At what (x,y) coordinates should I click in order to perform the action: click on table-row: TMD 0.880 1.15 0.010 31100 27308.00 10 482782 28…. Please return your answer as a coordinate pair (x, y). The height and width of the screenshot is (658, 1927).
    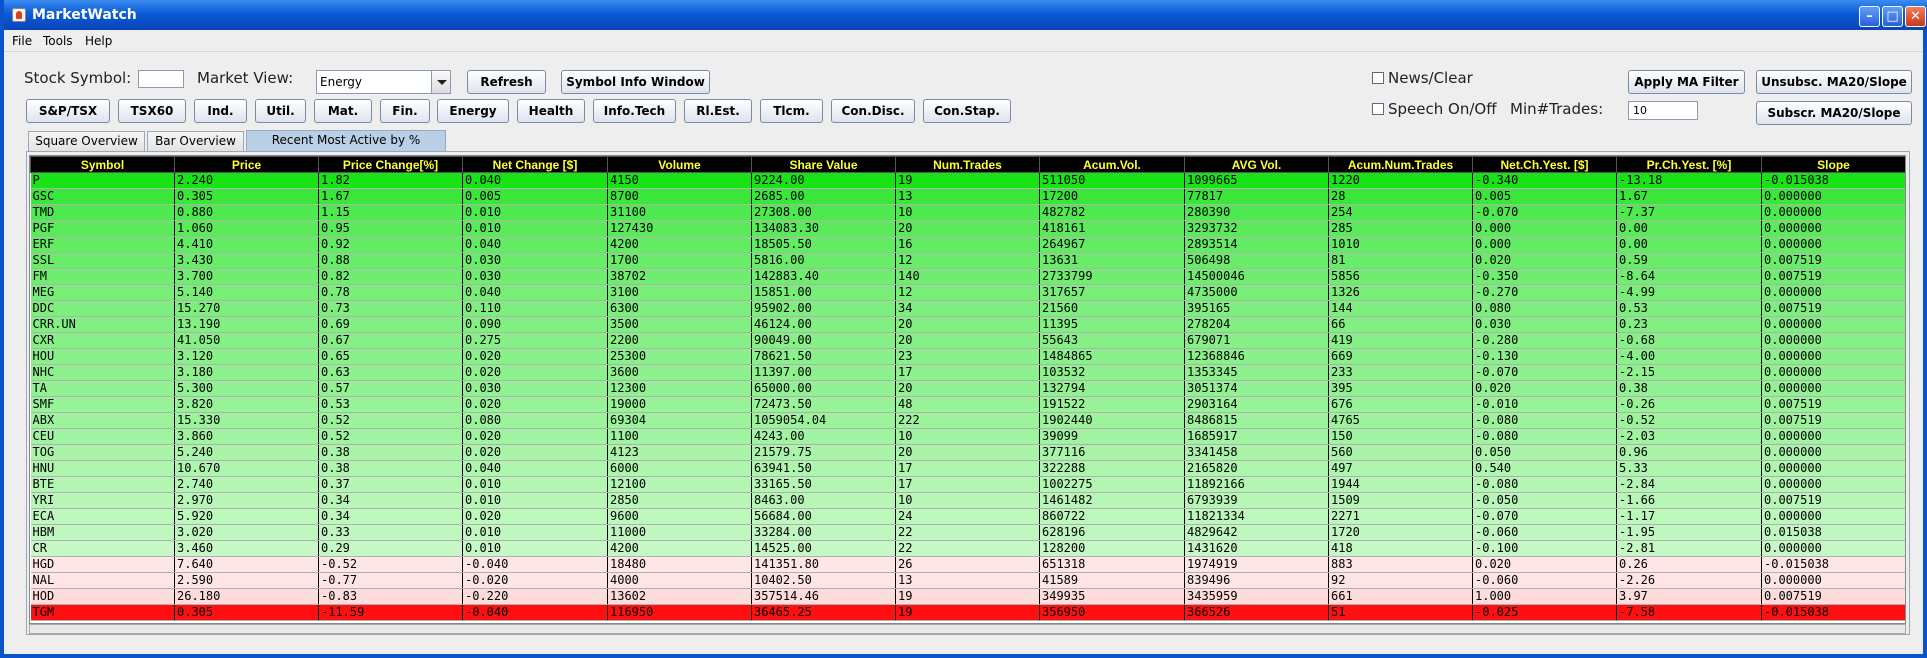
    Looking at the image, I should click on (967, 212).